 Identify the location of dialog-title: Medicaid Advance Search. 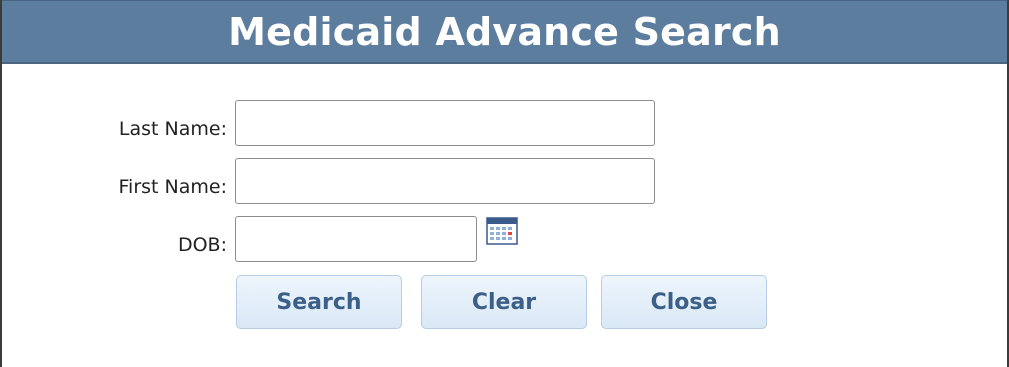
(504, 31).